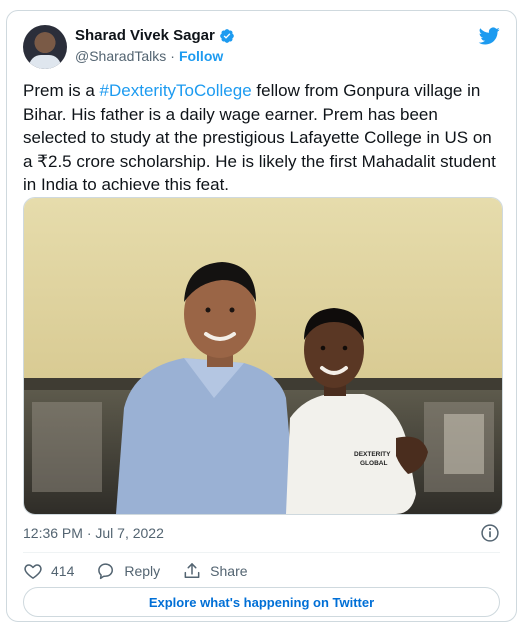 The width and height of the screenshot is (527, 631). What do you see at coordinates (106, 571) in the screenshot?
I see `reply-icon` at bounding box center [106, 571].